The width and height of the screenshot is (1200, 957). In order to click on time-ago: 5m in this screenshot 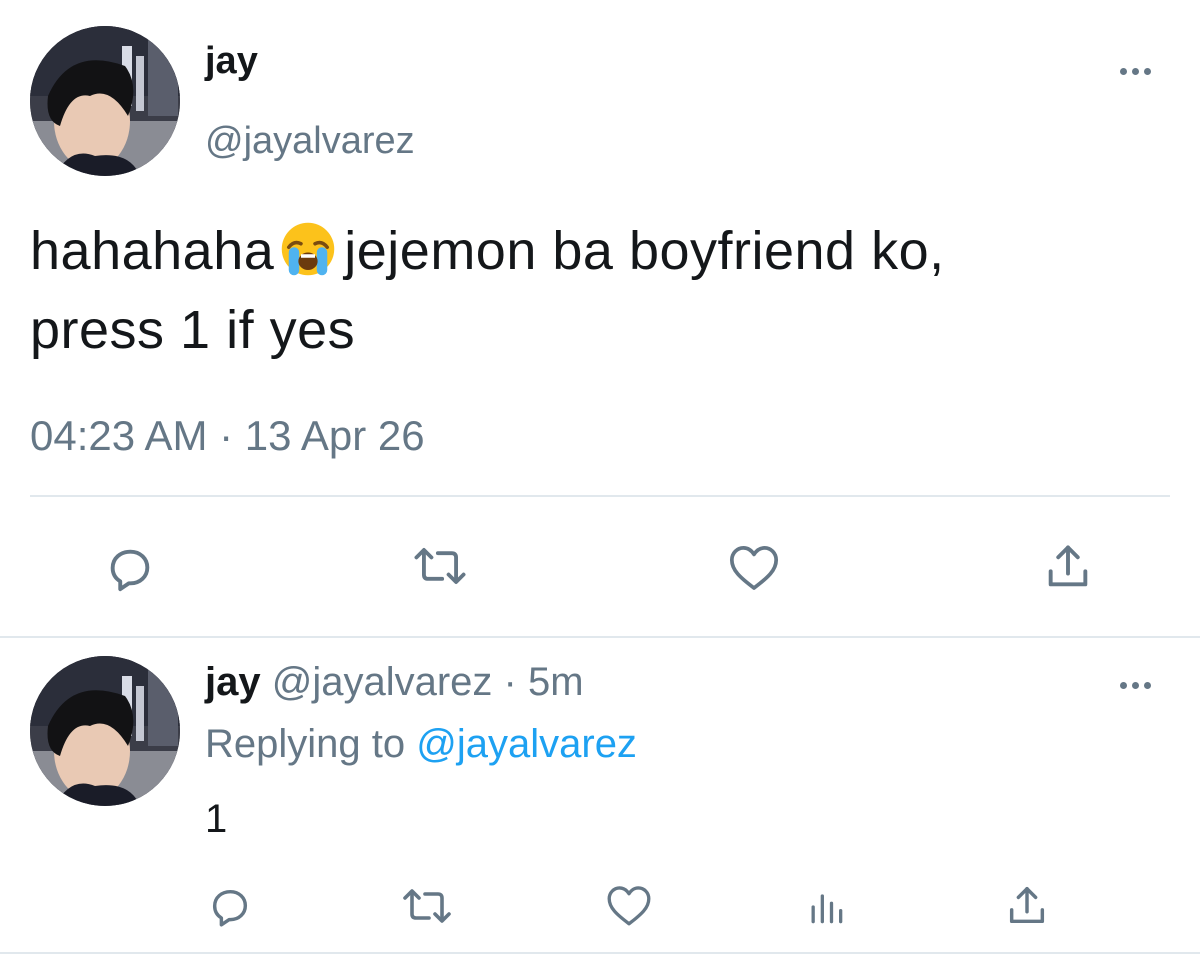, I will do `click(556, 682)`.